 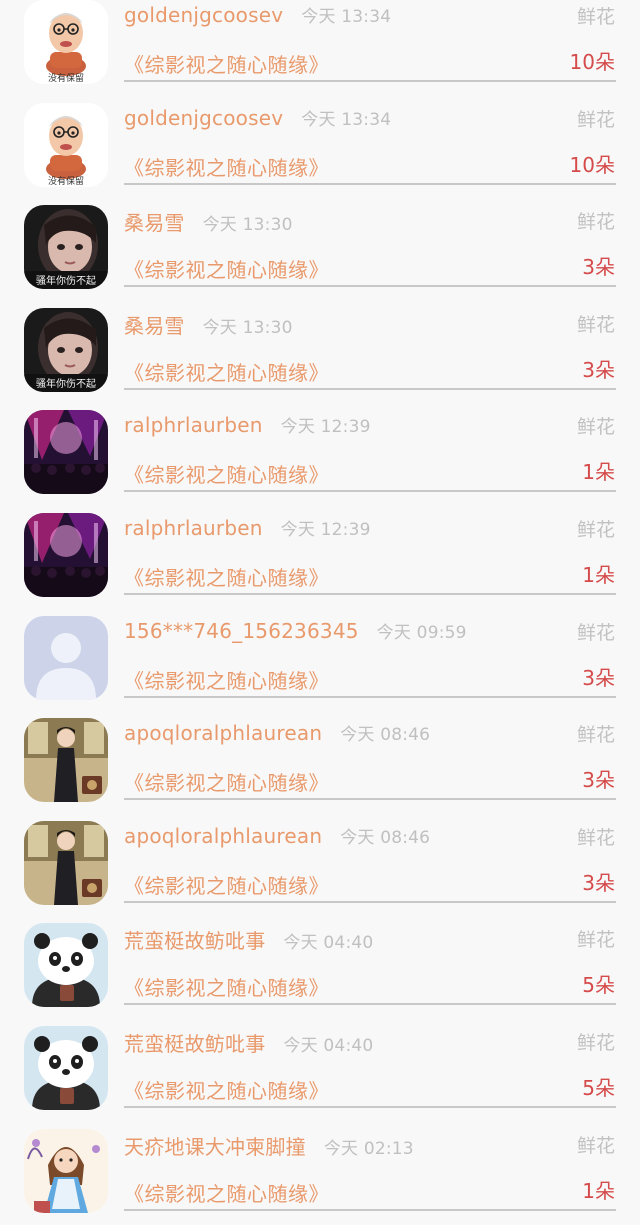 I want to click on timestamp: 今天 13:30, so click(x=247, y=225).